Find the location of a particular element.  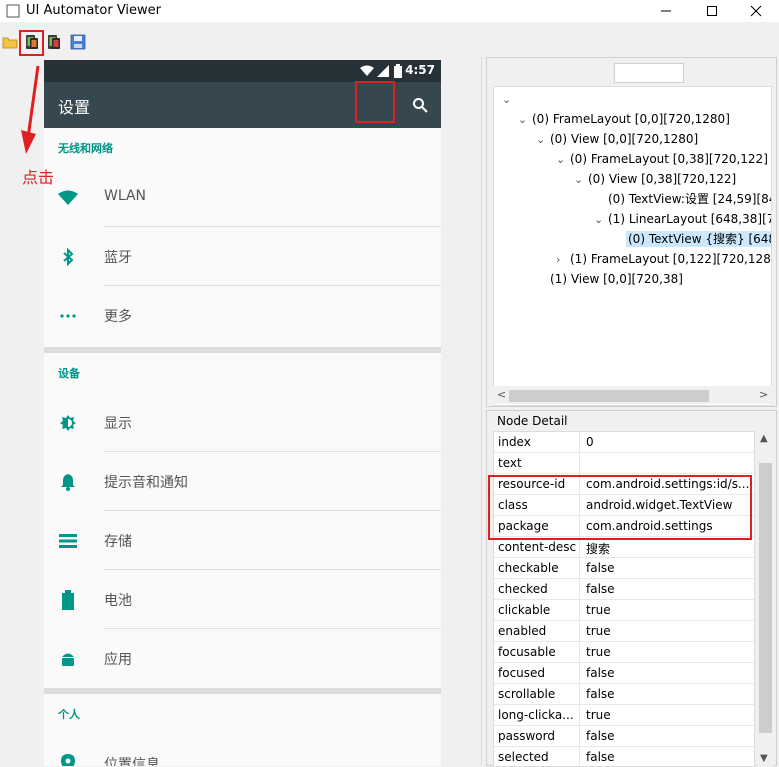

annotation-click-text: 点击 is located at coordinates (38, 177).